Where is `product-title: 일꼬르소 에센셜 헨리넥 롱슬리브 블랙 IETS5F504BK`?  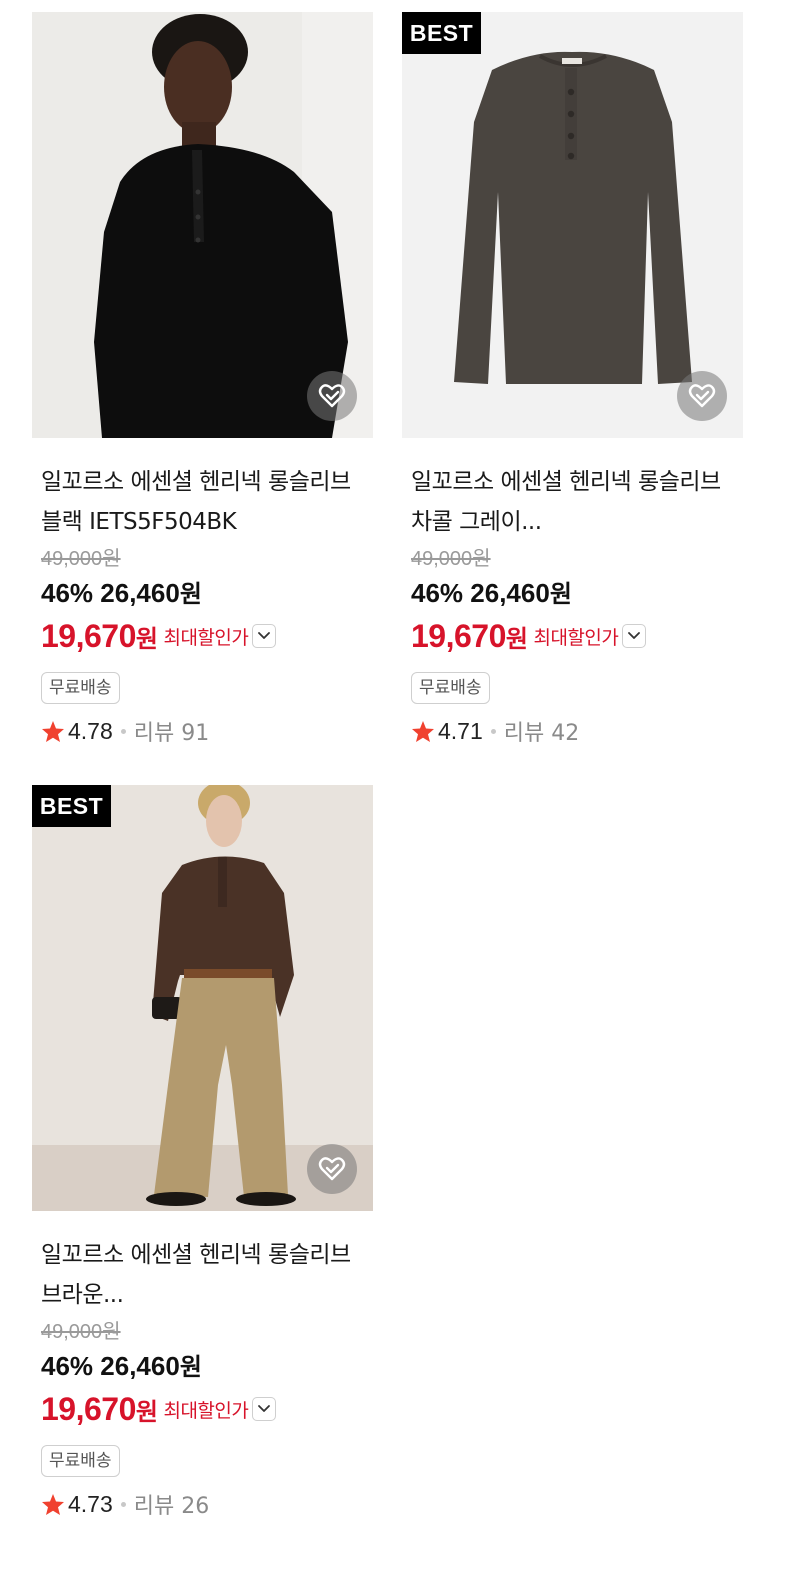 product-title: 일꼬르소 에센셜 헨리넥 롱슬리브 블랙 IETS5F504BK is located at coordinates (204, 502).